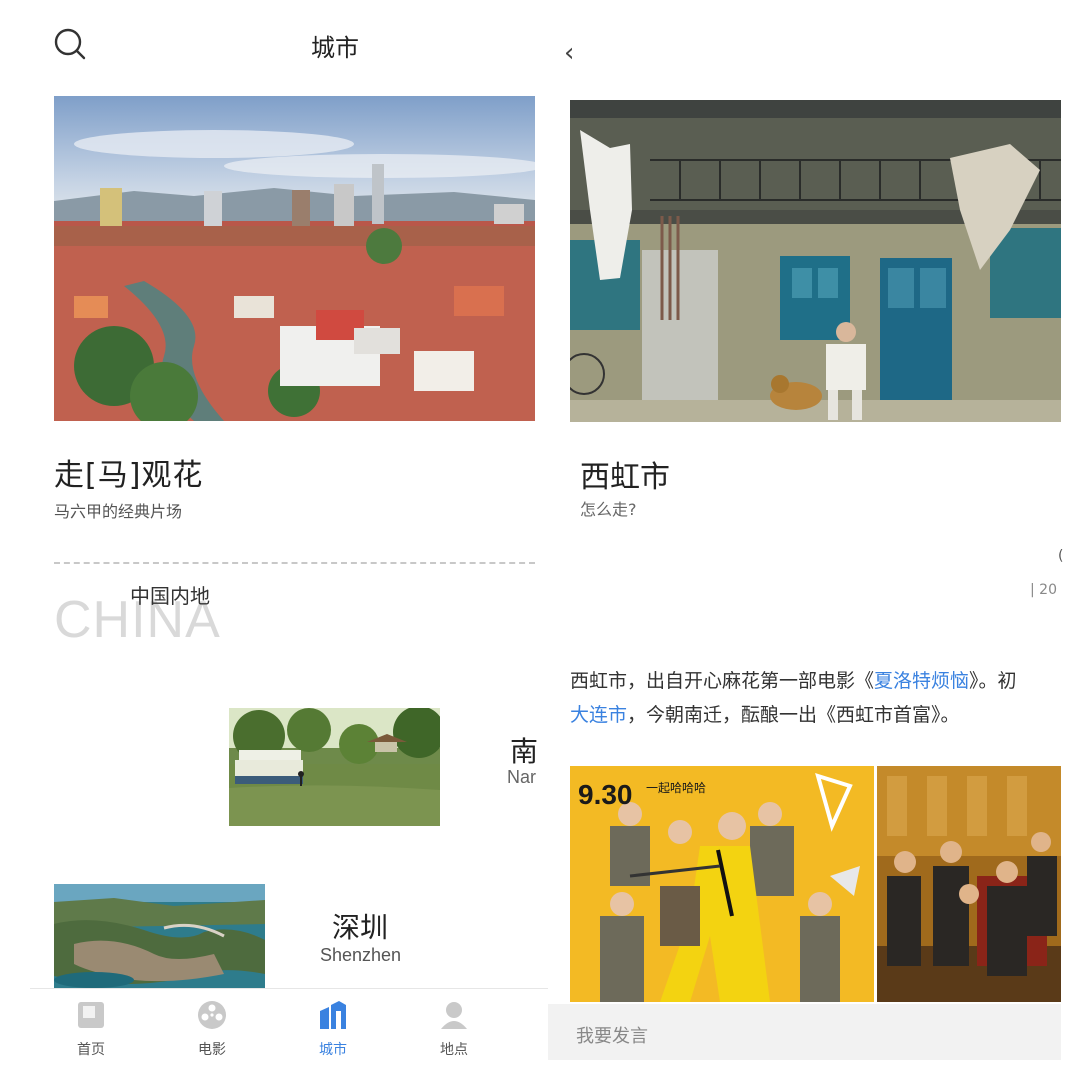 This screenshot has height=1080, width=1080. Describe the element at coordinates (294, 563) in the screenshot. I see `section-divider` at that location.